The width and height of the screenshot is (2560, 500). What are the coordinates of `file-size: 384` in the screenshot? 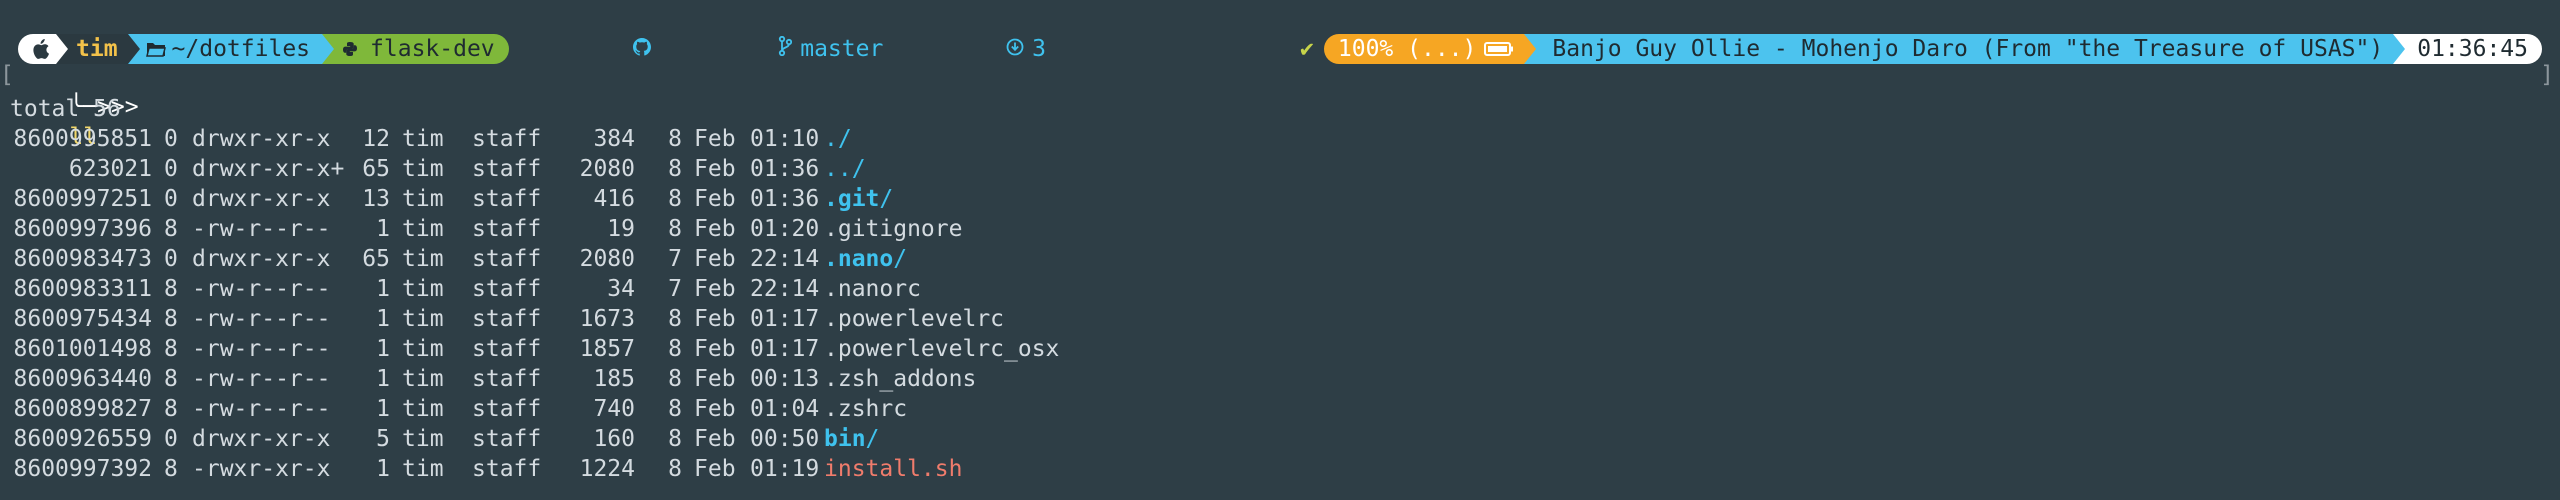 It's located at (614, 139).